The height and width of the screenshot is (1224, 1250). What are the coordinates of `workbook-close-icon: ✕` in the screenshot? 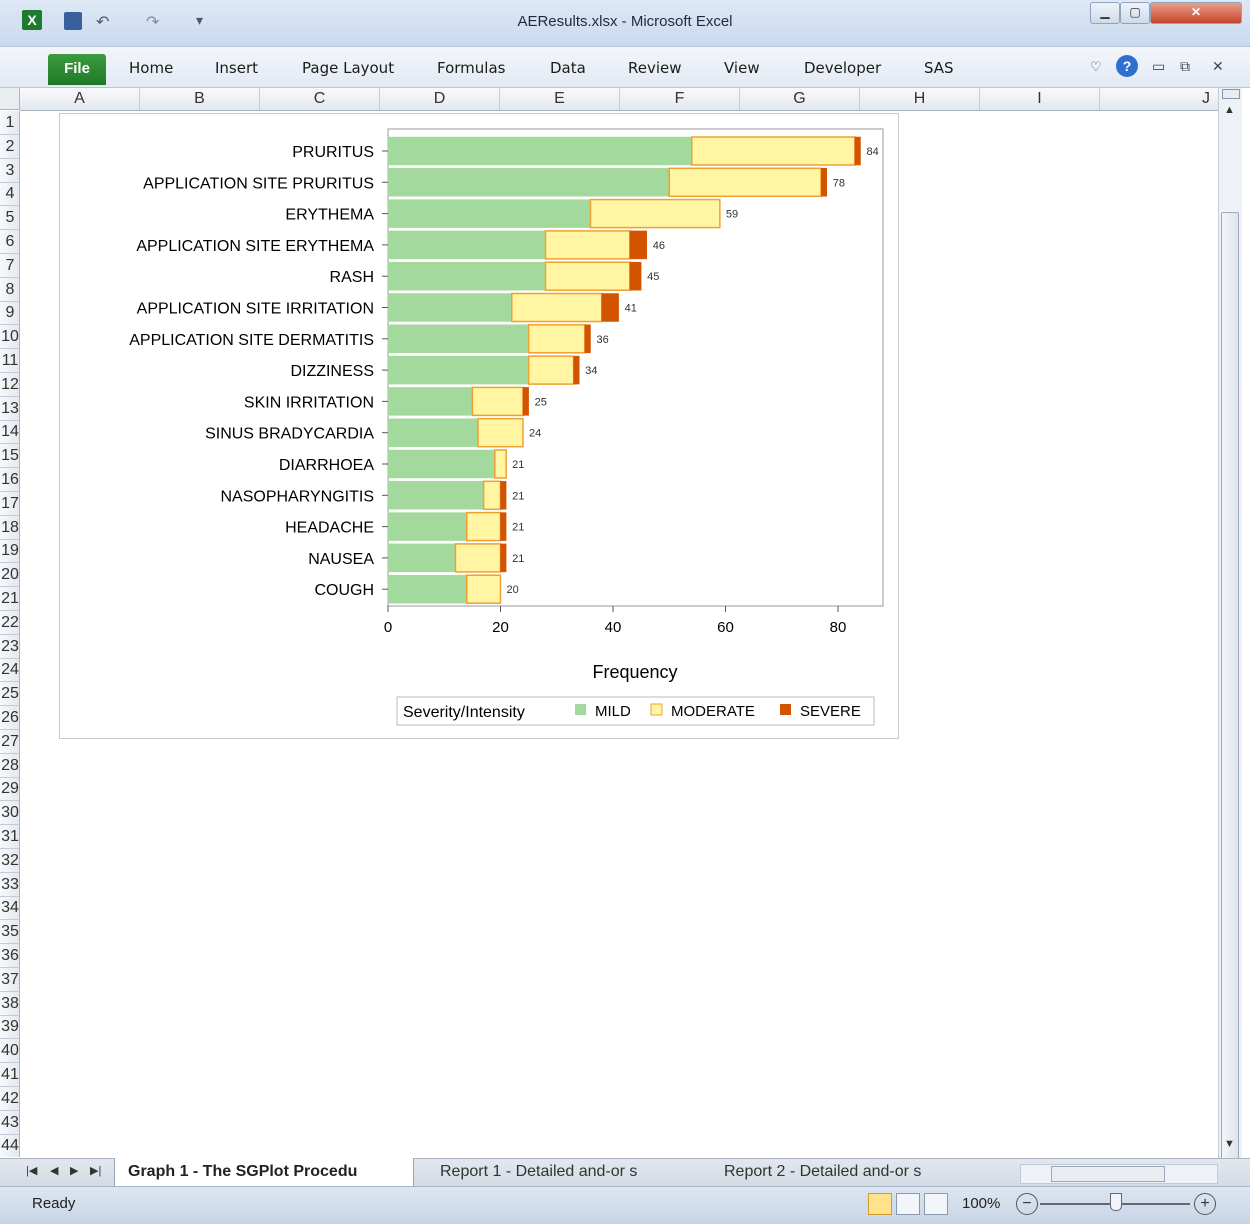 It's located at (1218, 66).